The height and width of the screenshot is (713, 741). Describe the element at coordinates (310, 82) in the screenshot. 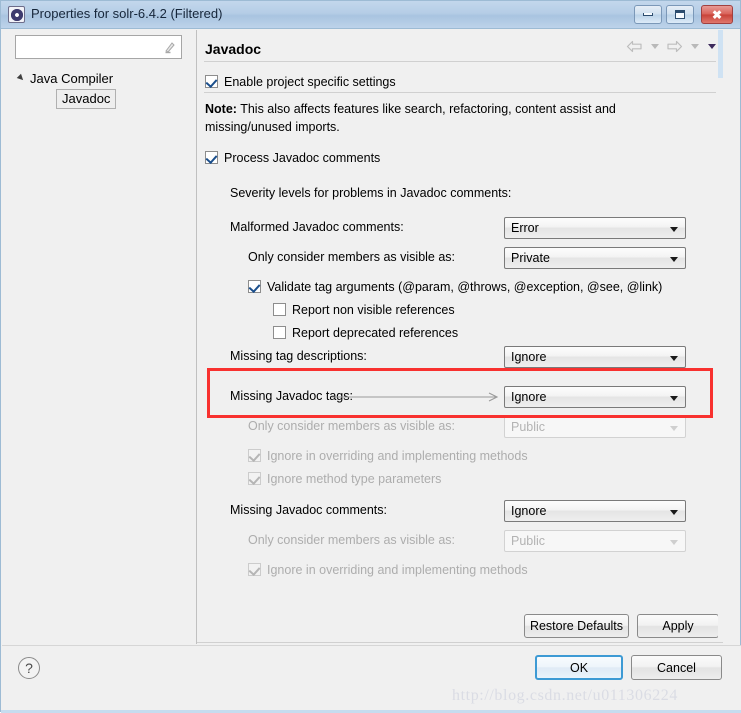

I see `enable-project-specific-label: Enable project specific settings` at that location.